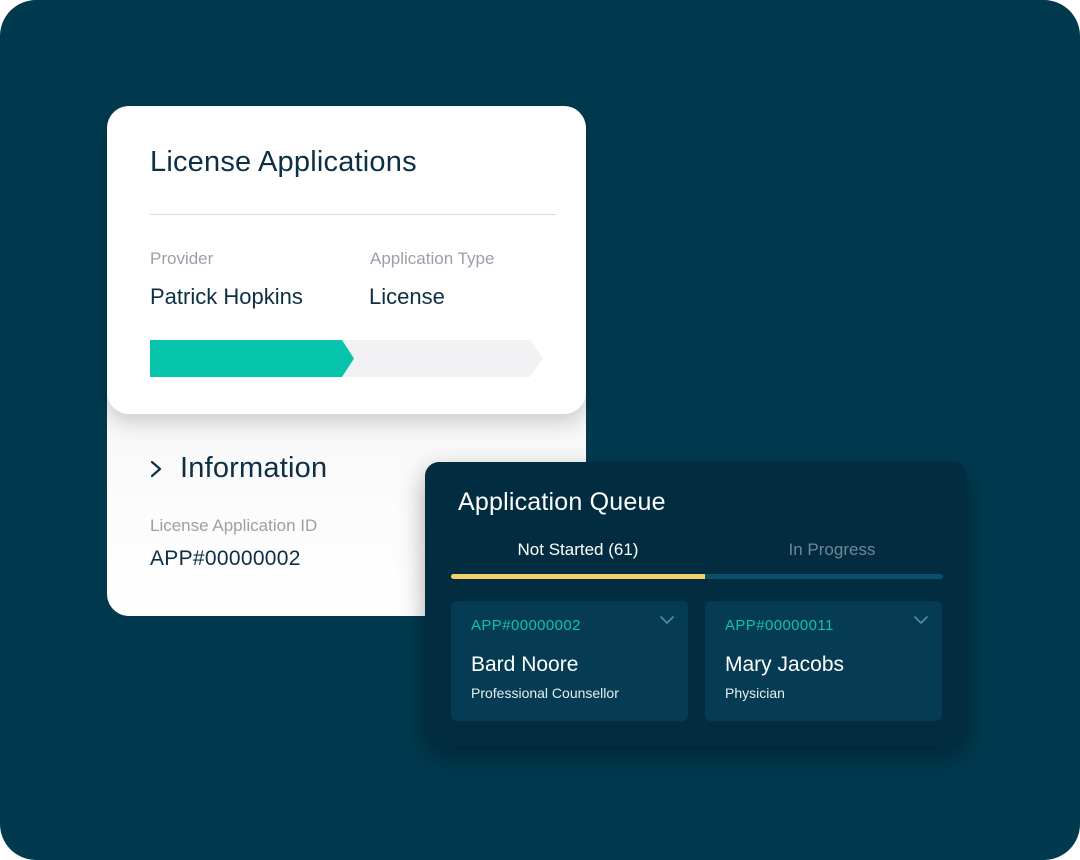  What do you see at coordinates (525, 664) in the screenshot?
I see `applicant-name: Bard Noore` at bounding box center [525, 664].